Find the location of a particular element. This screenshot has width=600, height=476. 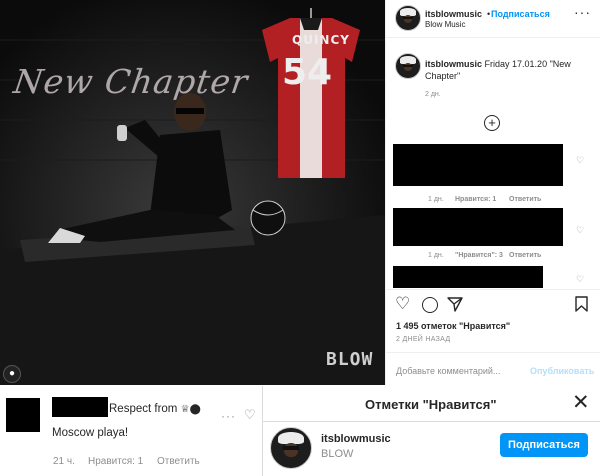

modal-divider is located at coordinates (431, 421).